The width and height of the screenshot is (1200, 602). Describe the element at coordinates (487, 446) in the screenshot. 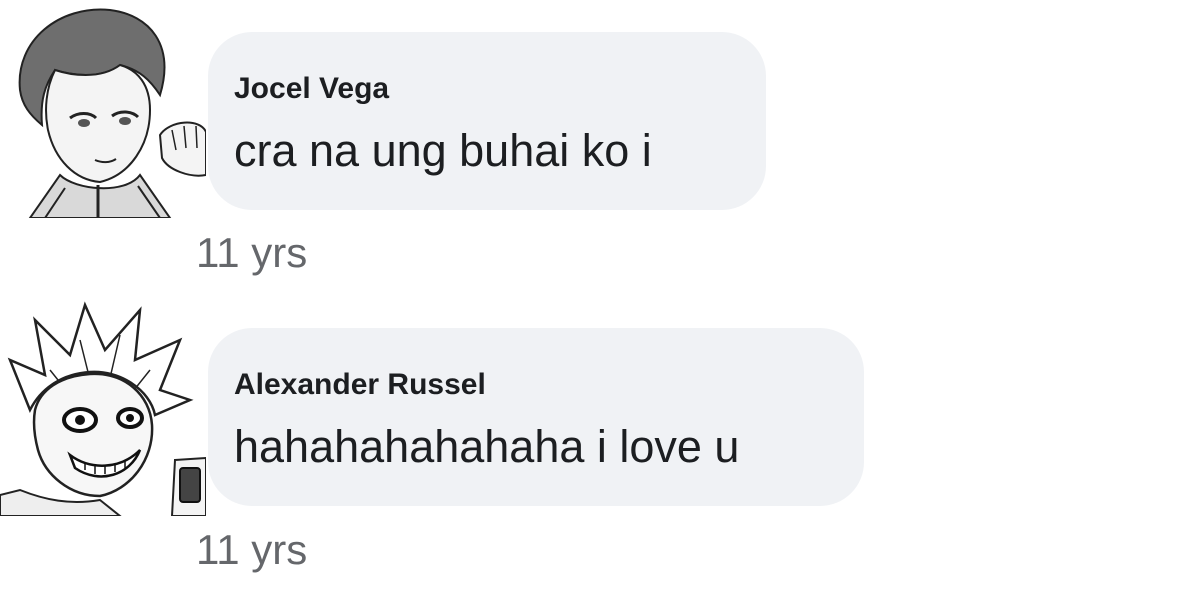

I see `comment-text: hahahahahahaha i love u` at that location.